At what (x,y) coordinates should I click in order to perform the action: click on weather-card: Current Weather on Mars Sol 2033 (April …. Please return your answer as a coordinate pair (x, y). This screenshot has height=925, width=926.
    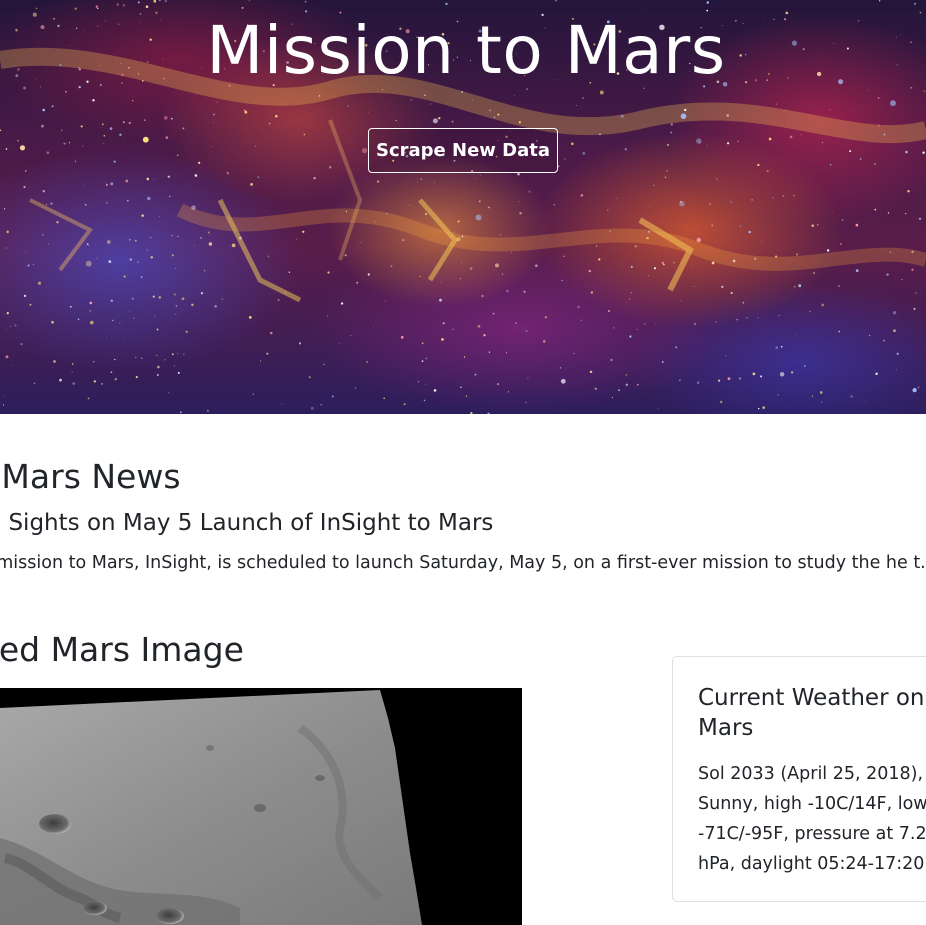
    Looking at the image, I should click on (799, 779).